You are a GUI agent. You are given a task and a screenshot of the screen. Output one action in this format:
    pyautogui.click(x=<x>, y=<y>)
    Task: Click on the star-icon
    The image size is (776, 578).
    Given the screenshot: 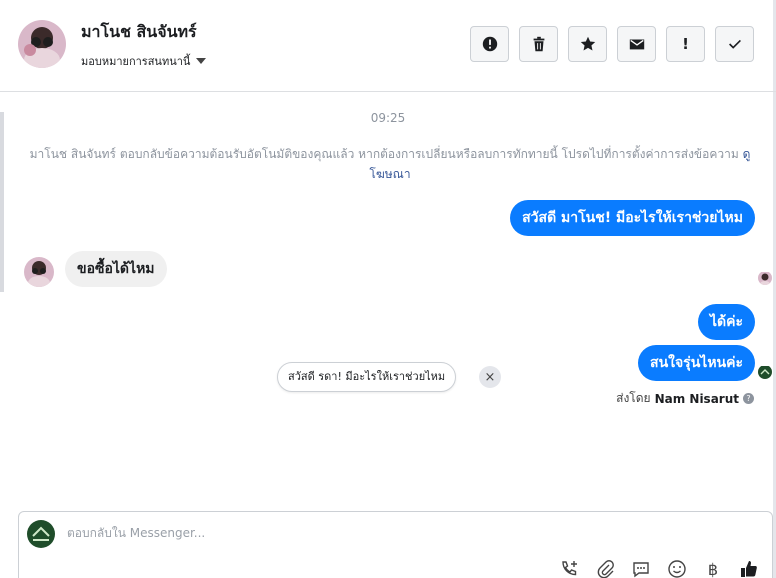 What is the action you would take?
    pyautogui.click(x=587, y=43)
    